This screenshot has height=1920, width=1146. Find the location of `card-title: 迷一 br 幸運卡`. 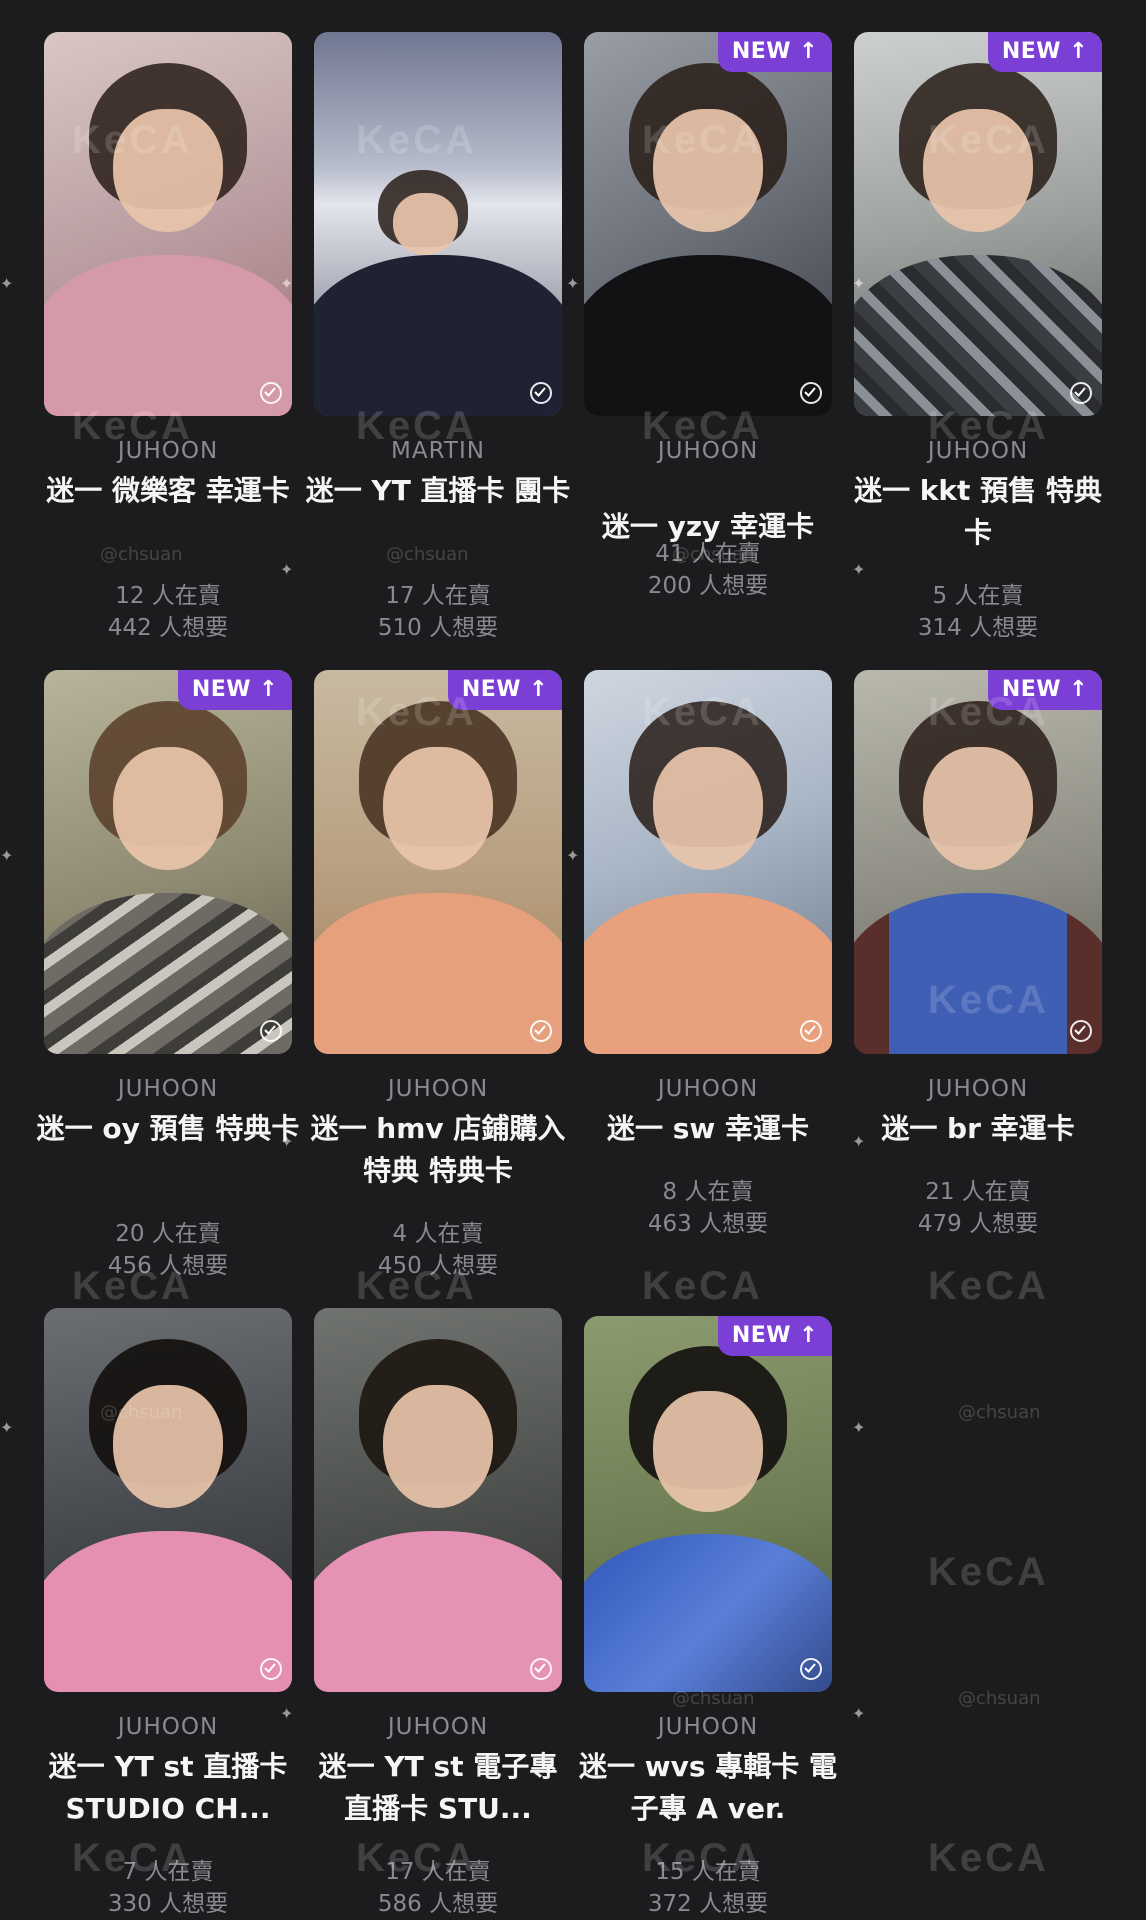

card-title: 迷一 br 幸運卡 is located at coordinates (978, 1129).